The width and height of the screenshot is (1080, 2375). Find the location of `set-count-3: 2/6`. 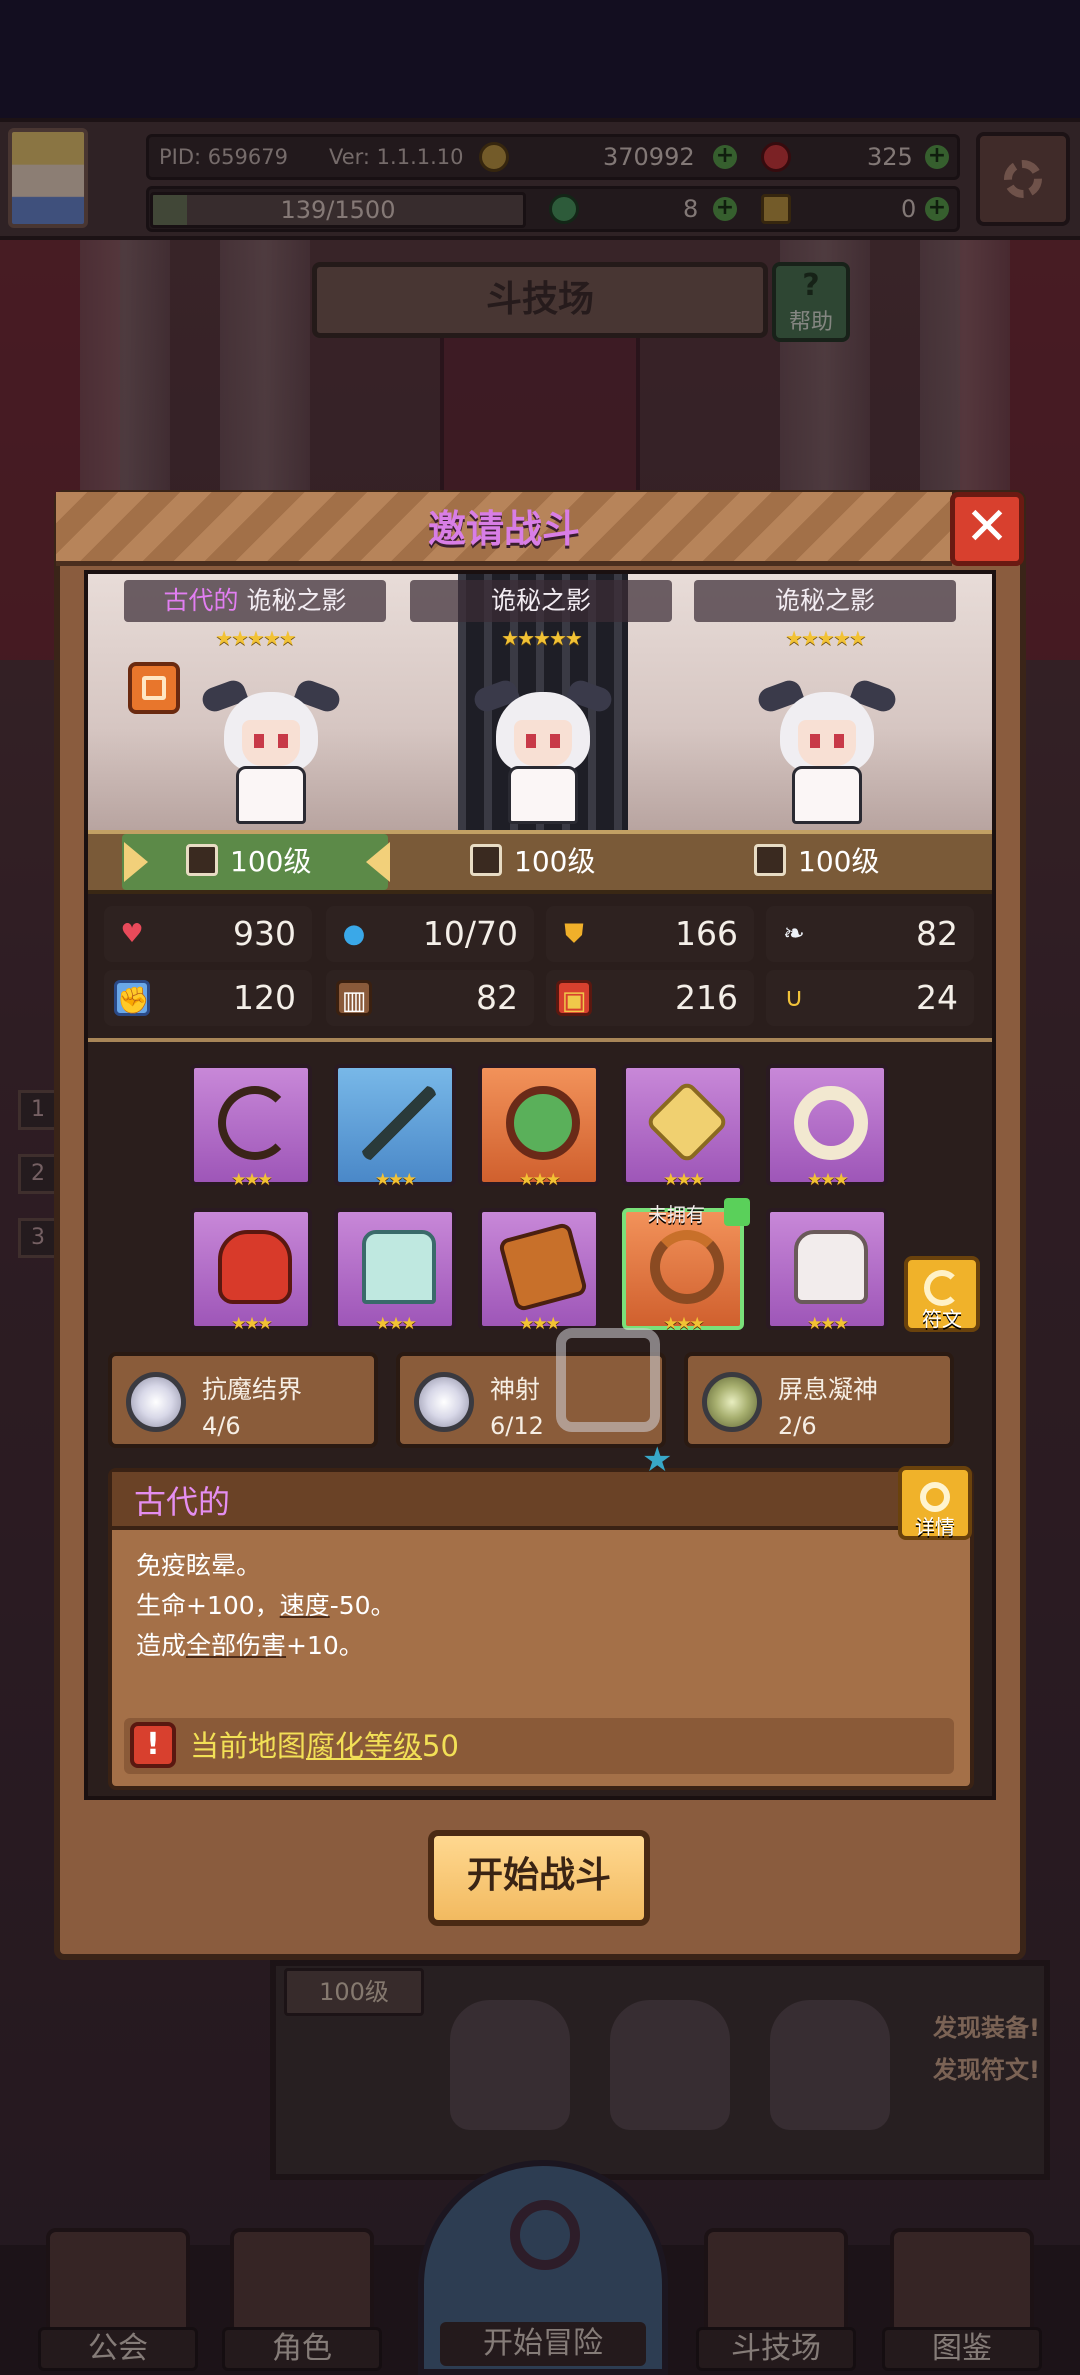

set-count-3: 2/6 is located at coordinates (797, 1426).